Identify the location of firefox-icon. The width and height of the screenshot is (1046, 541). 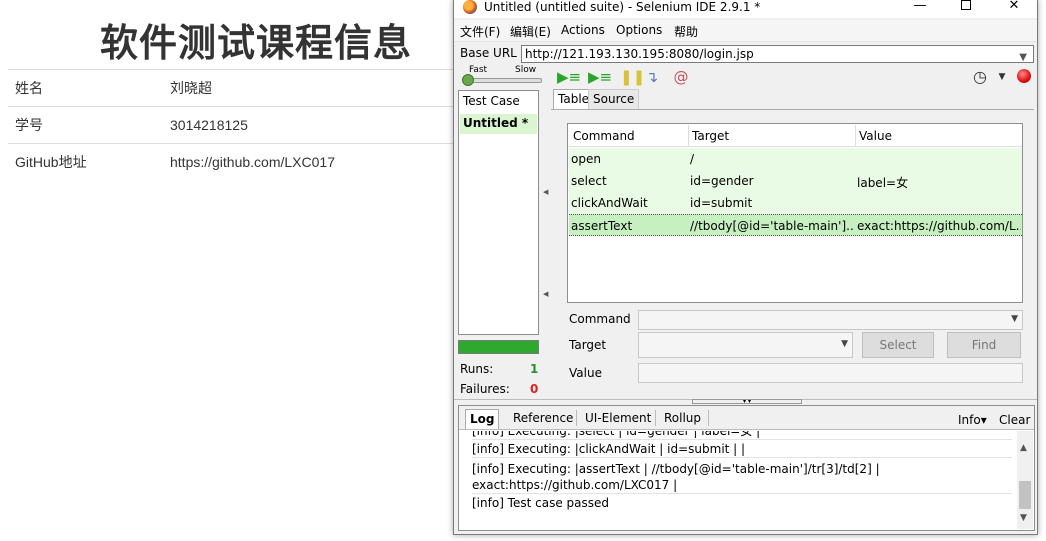
(470, 7).